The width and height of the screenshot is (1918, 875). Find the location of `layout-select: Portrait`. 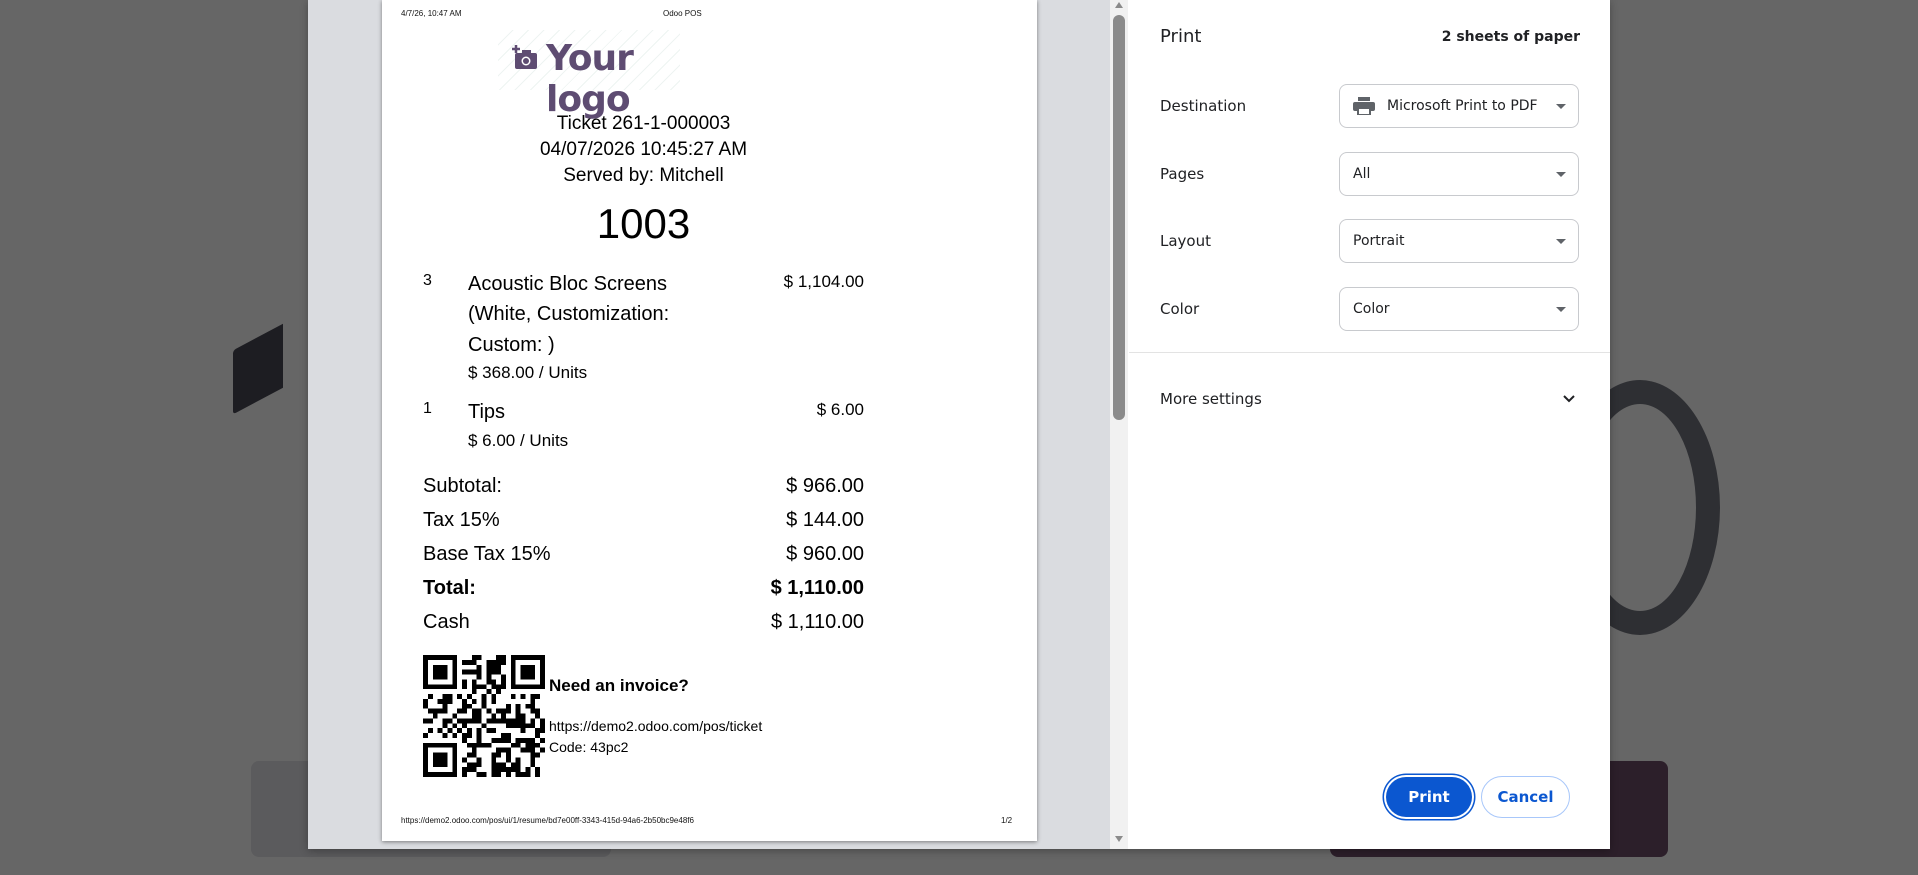

layout-select: Portrait is located at coordinates (1459, 241).